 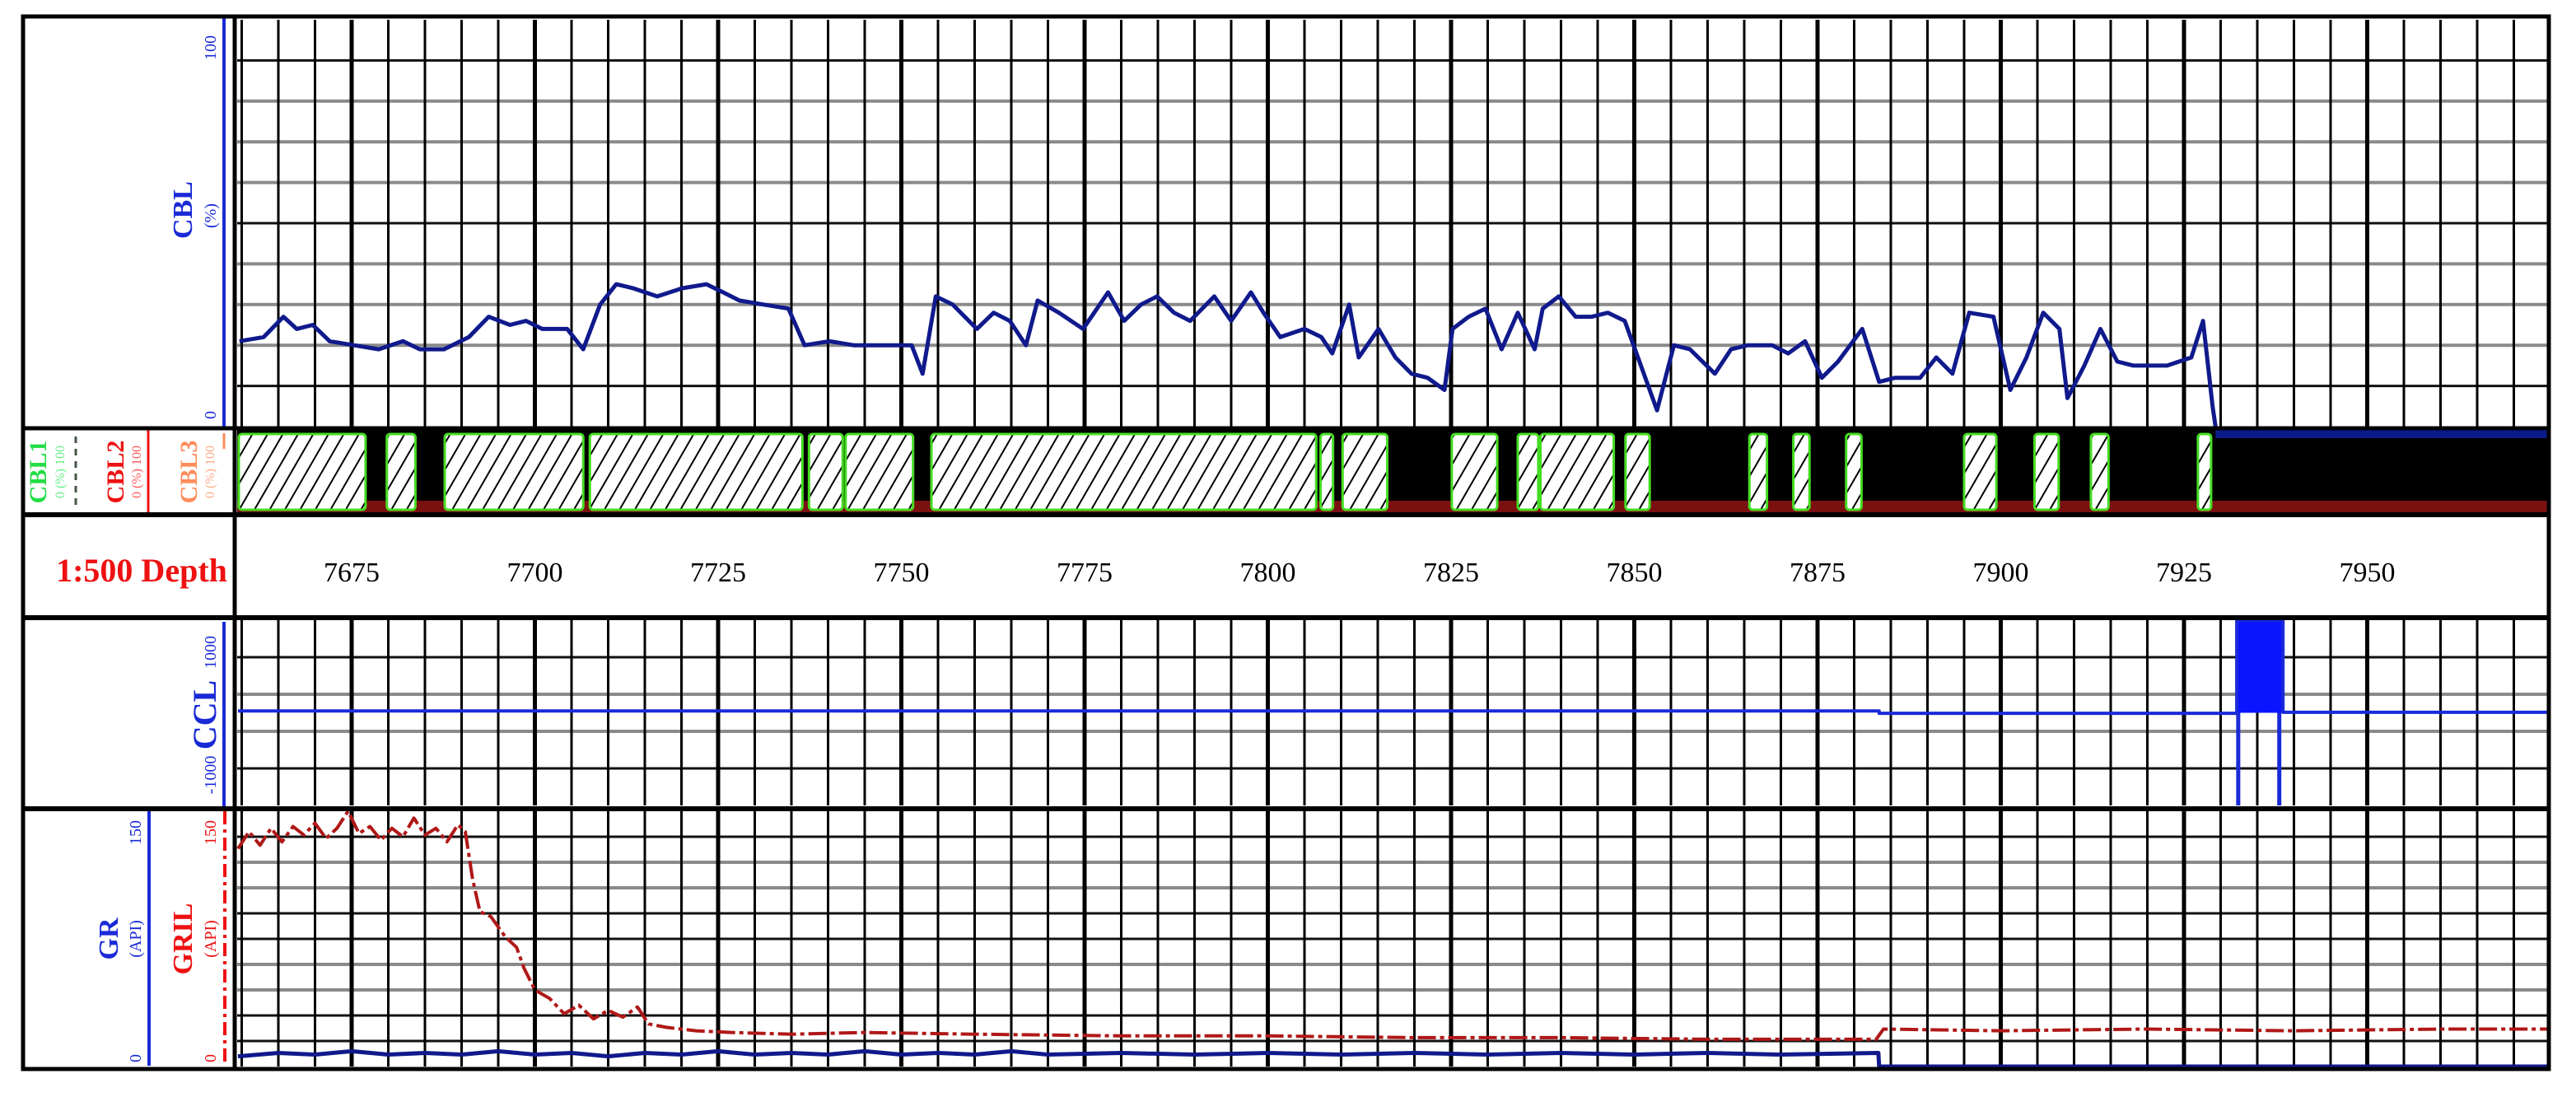 I want to click on cbl-title: CBL, so click(x=183, y=210).